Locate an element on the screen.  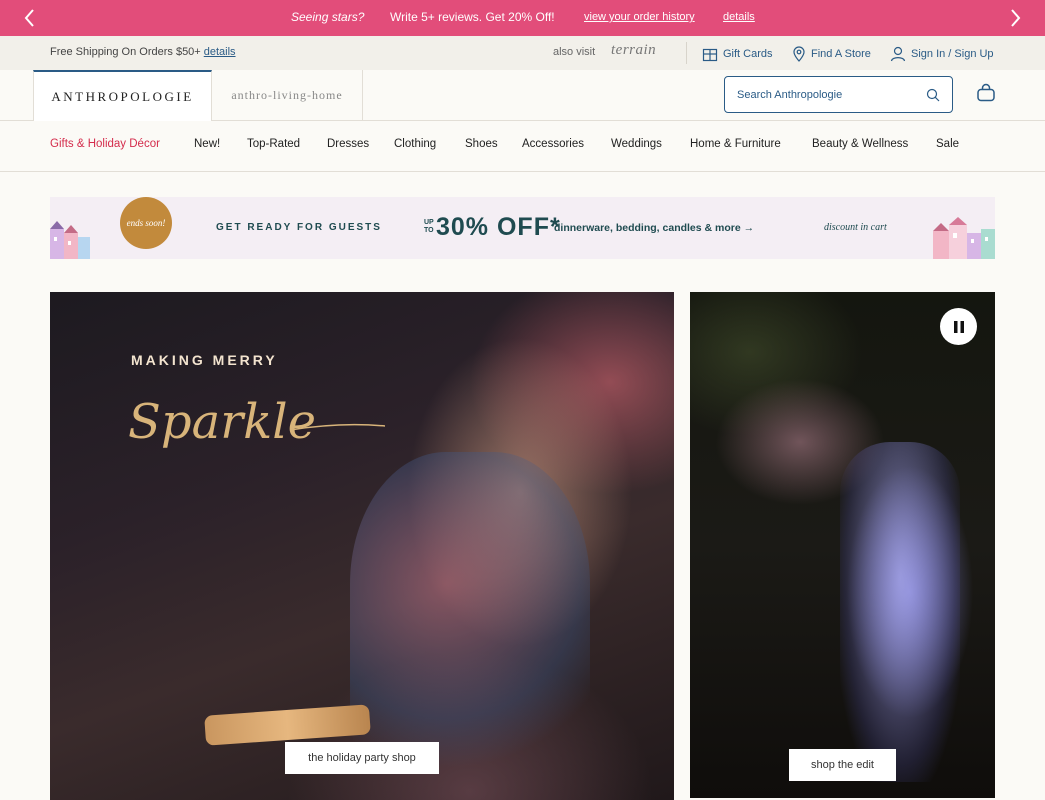
shop-the-edit-button: shop the edit is located at coordinates (842, 765).